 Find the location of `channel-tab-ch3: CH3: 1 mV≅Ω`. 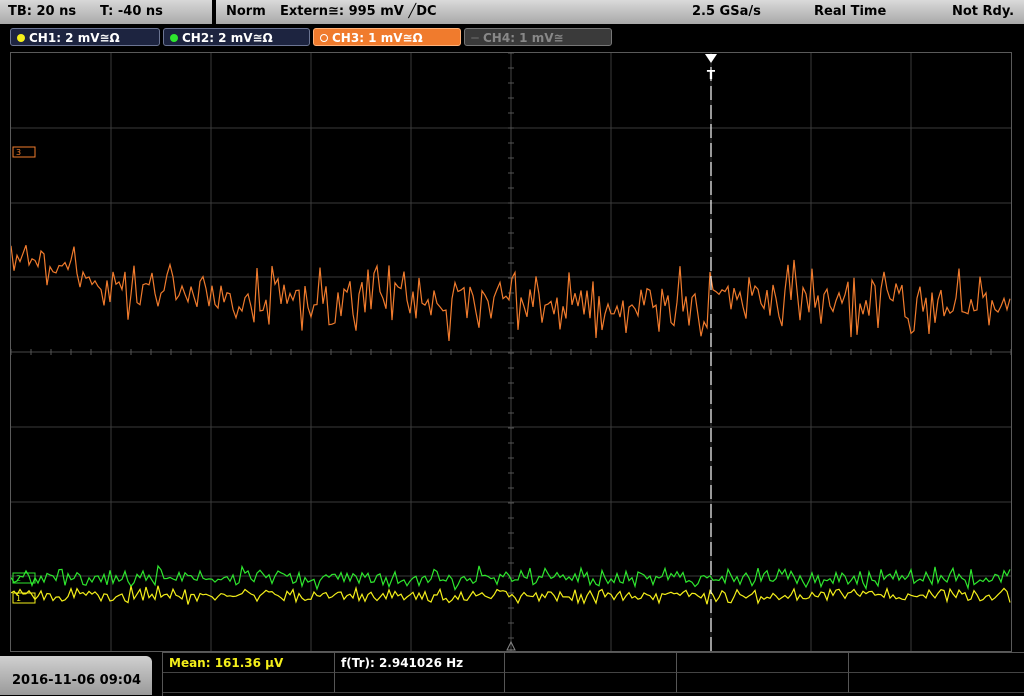

channel-tab-ch3: CH3: 1 mV≅Ω is located at coordinates (387, 37).